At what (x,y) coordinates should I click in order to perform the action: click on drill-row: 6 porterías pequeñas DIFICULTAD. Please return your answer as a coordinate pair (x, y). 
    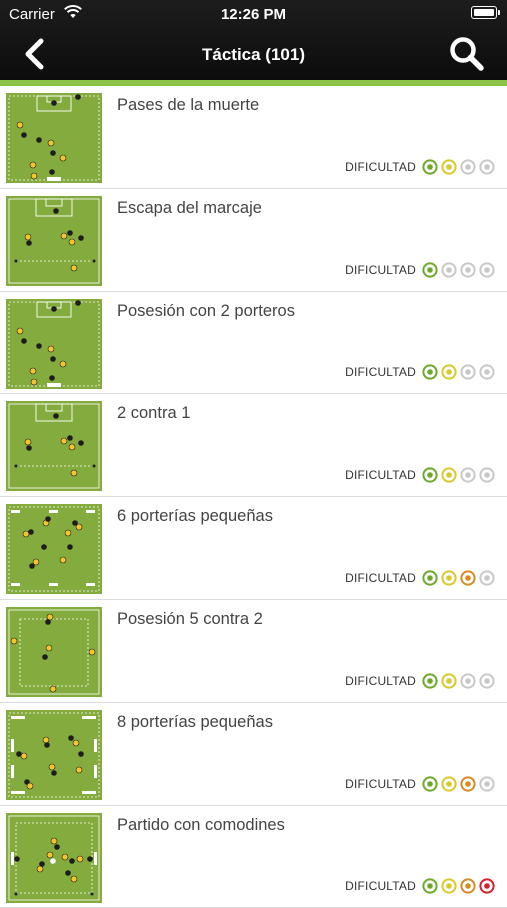
    Looking at the image, I should click on (253, 548).